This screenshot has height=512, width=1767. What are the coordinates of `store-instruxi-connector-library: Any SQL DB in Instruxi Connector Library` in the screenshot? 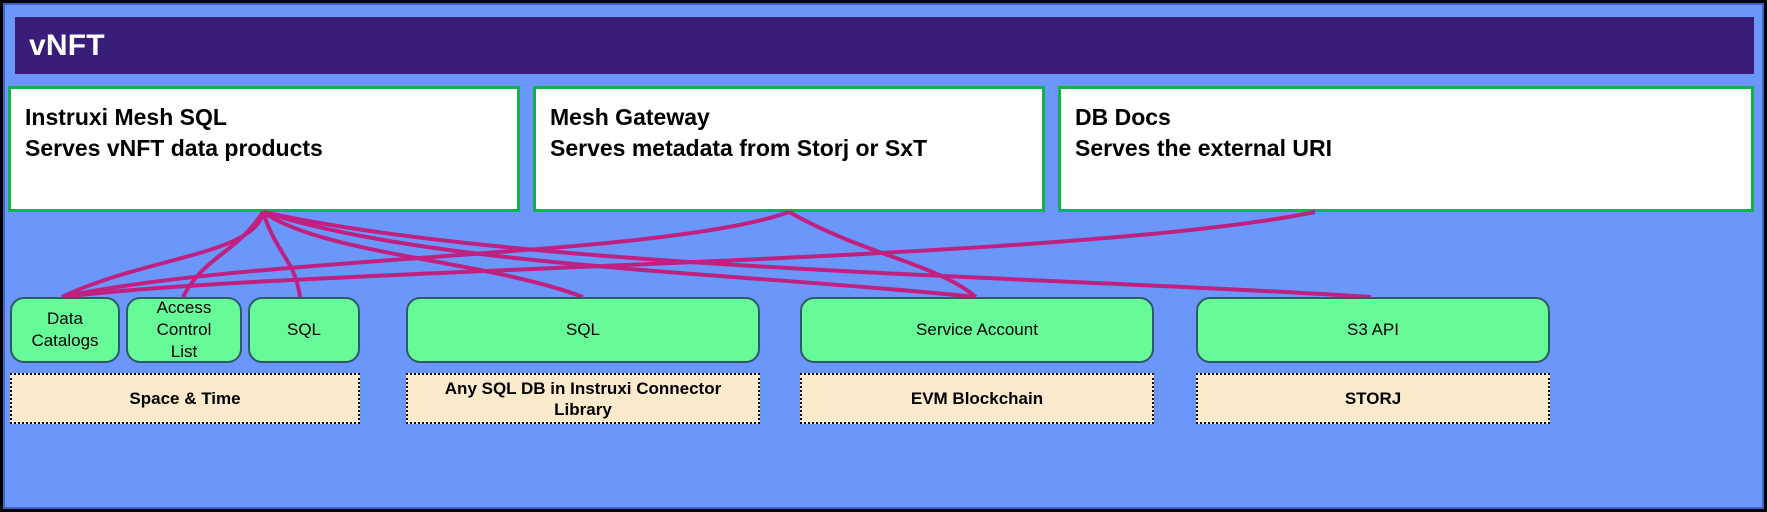 It's located at (583, 398).